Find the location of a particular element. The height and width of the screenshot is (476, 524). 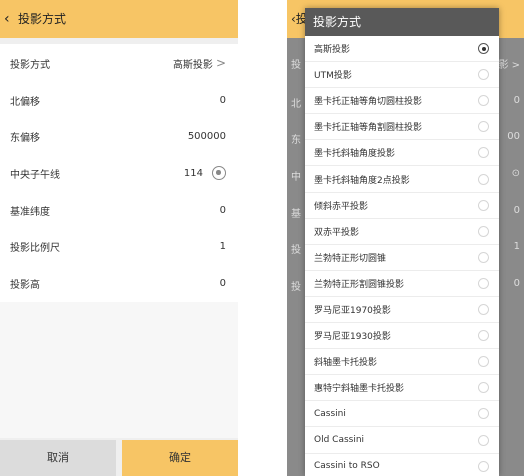

row-label: 北偏移 is located at coordinates (25, 102).